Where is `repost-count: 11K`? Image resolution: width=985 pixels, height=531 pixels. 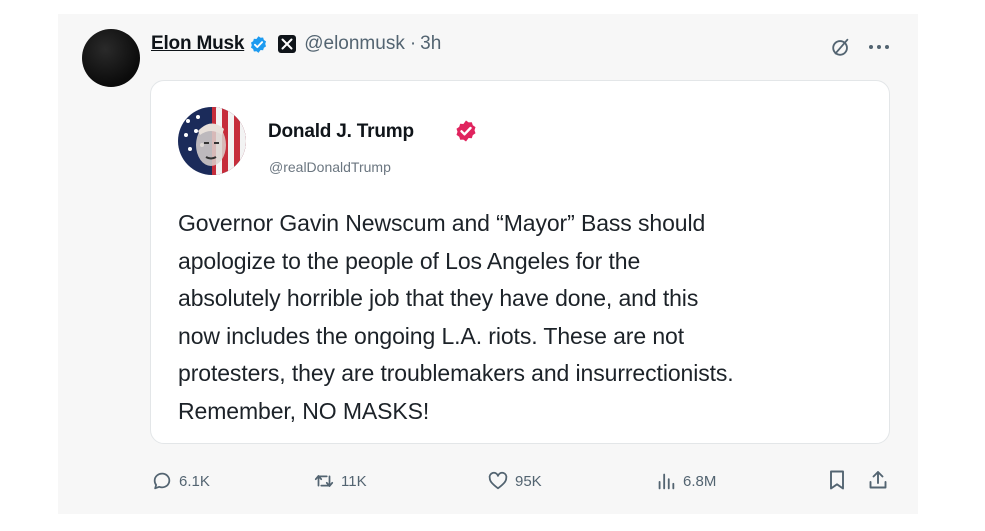
repost-count: 11K is located at coordinates (354, 481).